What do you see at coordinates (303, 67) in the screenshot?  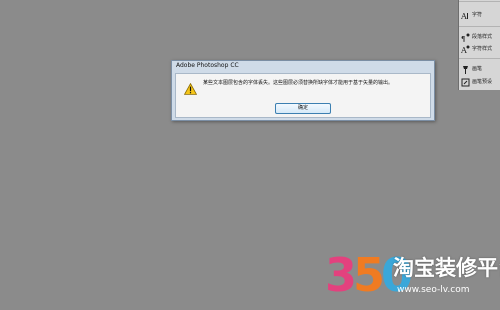 I see `dialog-titlebar: Adobe Photoshop CC` at bounding box center [303, 67].